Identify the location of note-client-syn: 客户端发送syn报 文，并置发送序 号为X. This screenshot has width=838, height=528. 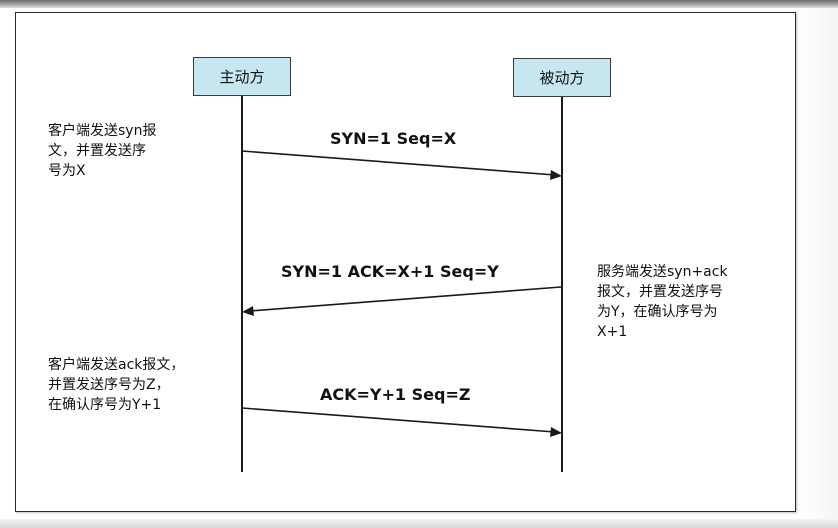
(102, 151).